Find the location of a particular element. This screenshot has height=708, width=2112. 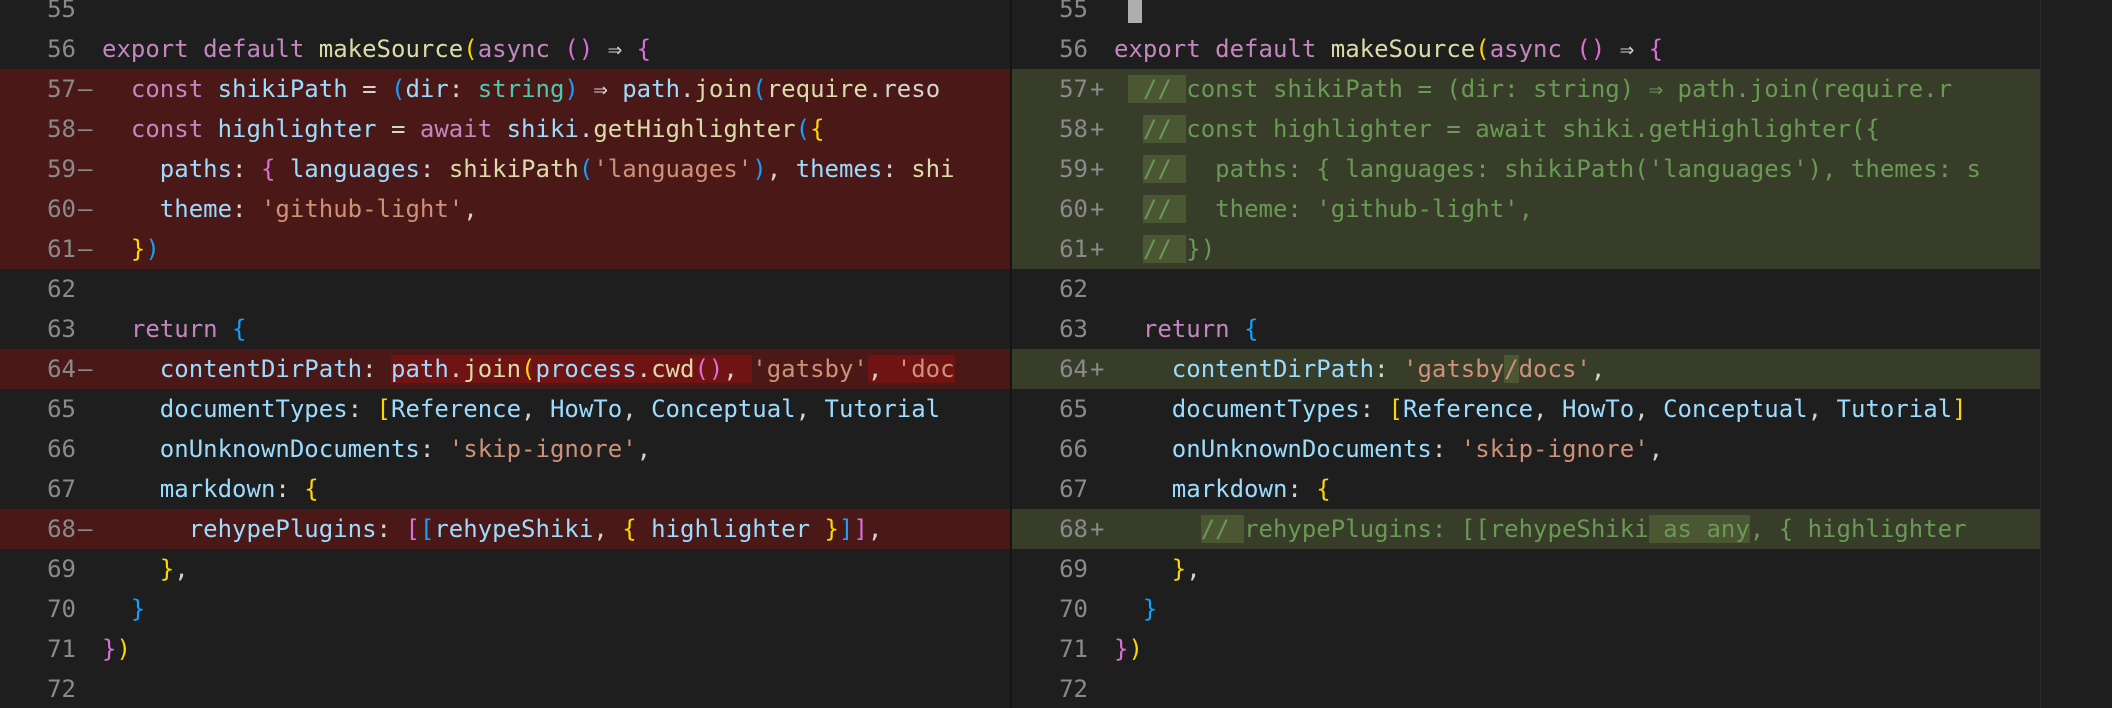

code-token: ] is located at coordinates (846, 529).